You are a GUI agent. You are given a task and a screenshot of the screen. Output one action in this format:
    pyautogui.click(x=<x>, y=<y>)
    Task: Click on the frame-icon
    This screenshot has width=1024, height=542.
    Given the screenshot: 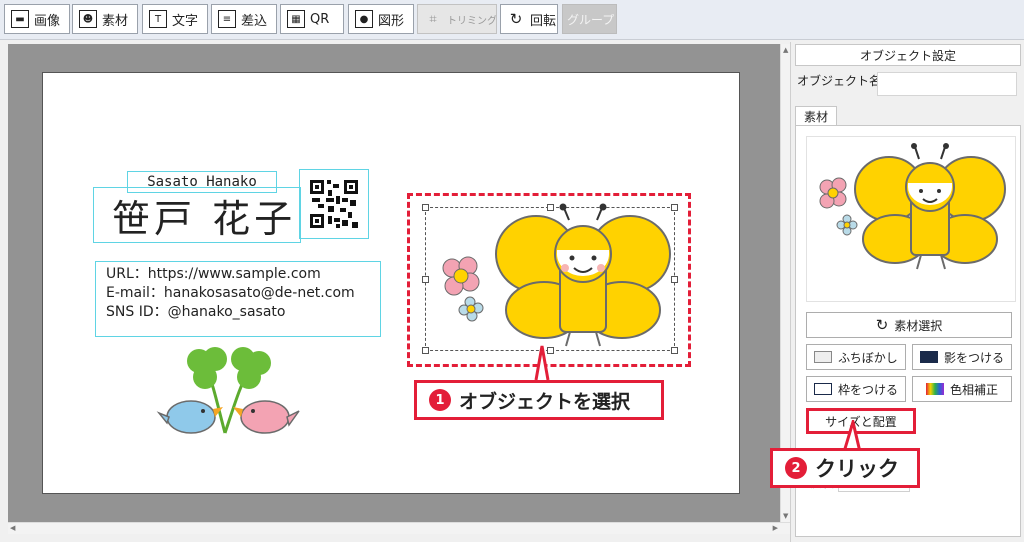 What is the action you would take?
    pyautogui.click(x=822, y=389)
    